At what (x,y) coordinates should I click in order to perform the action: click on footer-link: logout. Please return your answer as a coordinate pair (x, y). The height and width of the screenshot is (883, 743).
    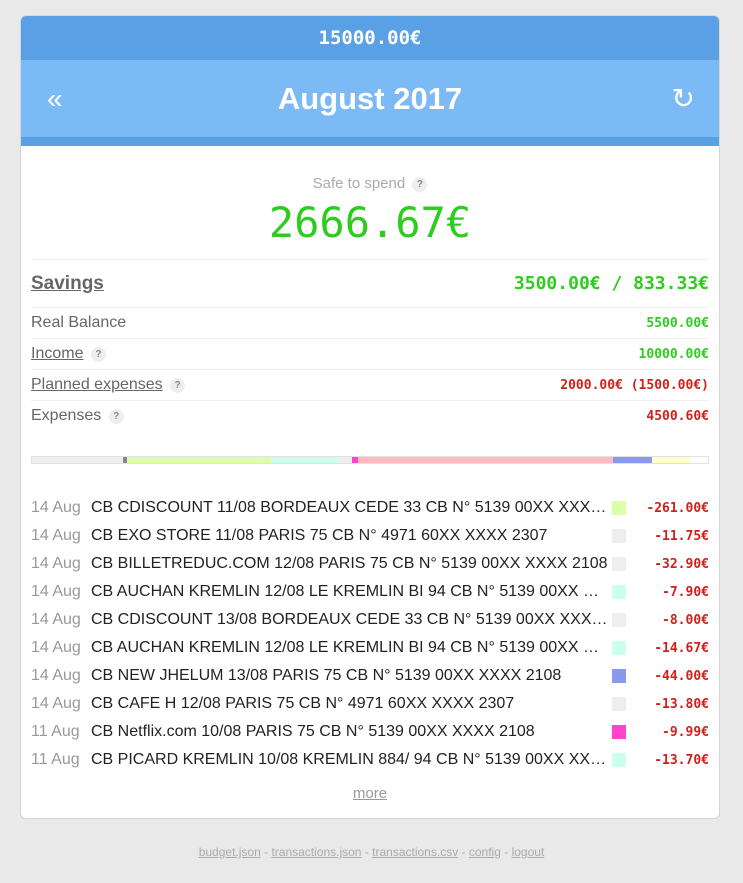
    Looking at the image, I should click on (528, 852).